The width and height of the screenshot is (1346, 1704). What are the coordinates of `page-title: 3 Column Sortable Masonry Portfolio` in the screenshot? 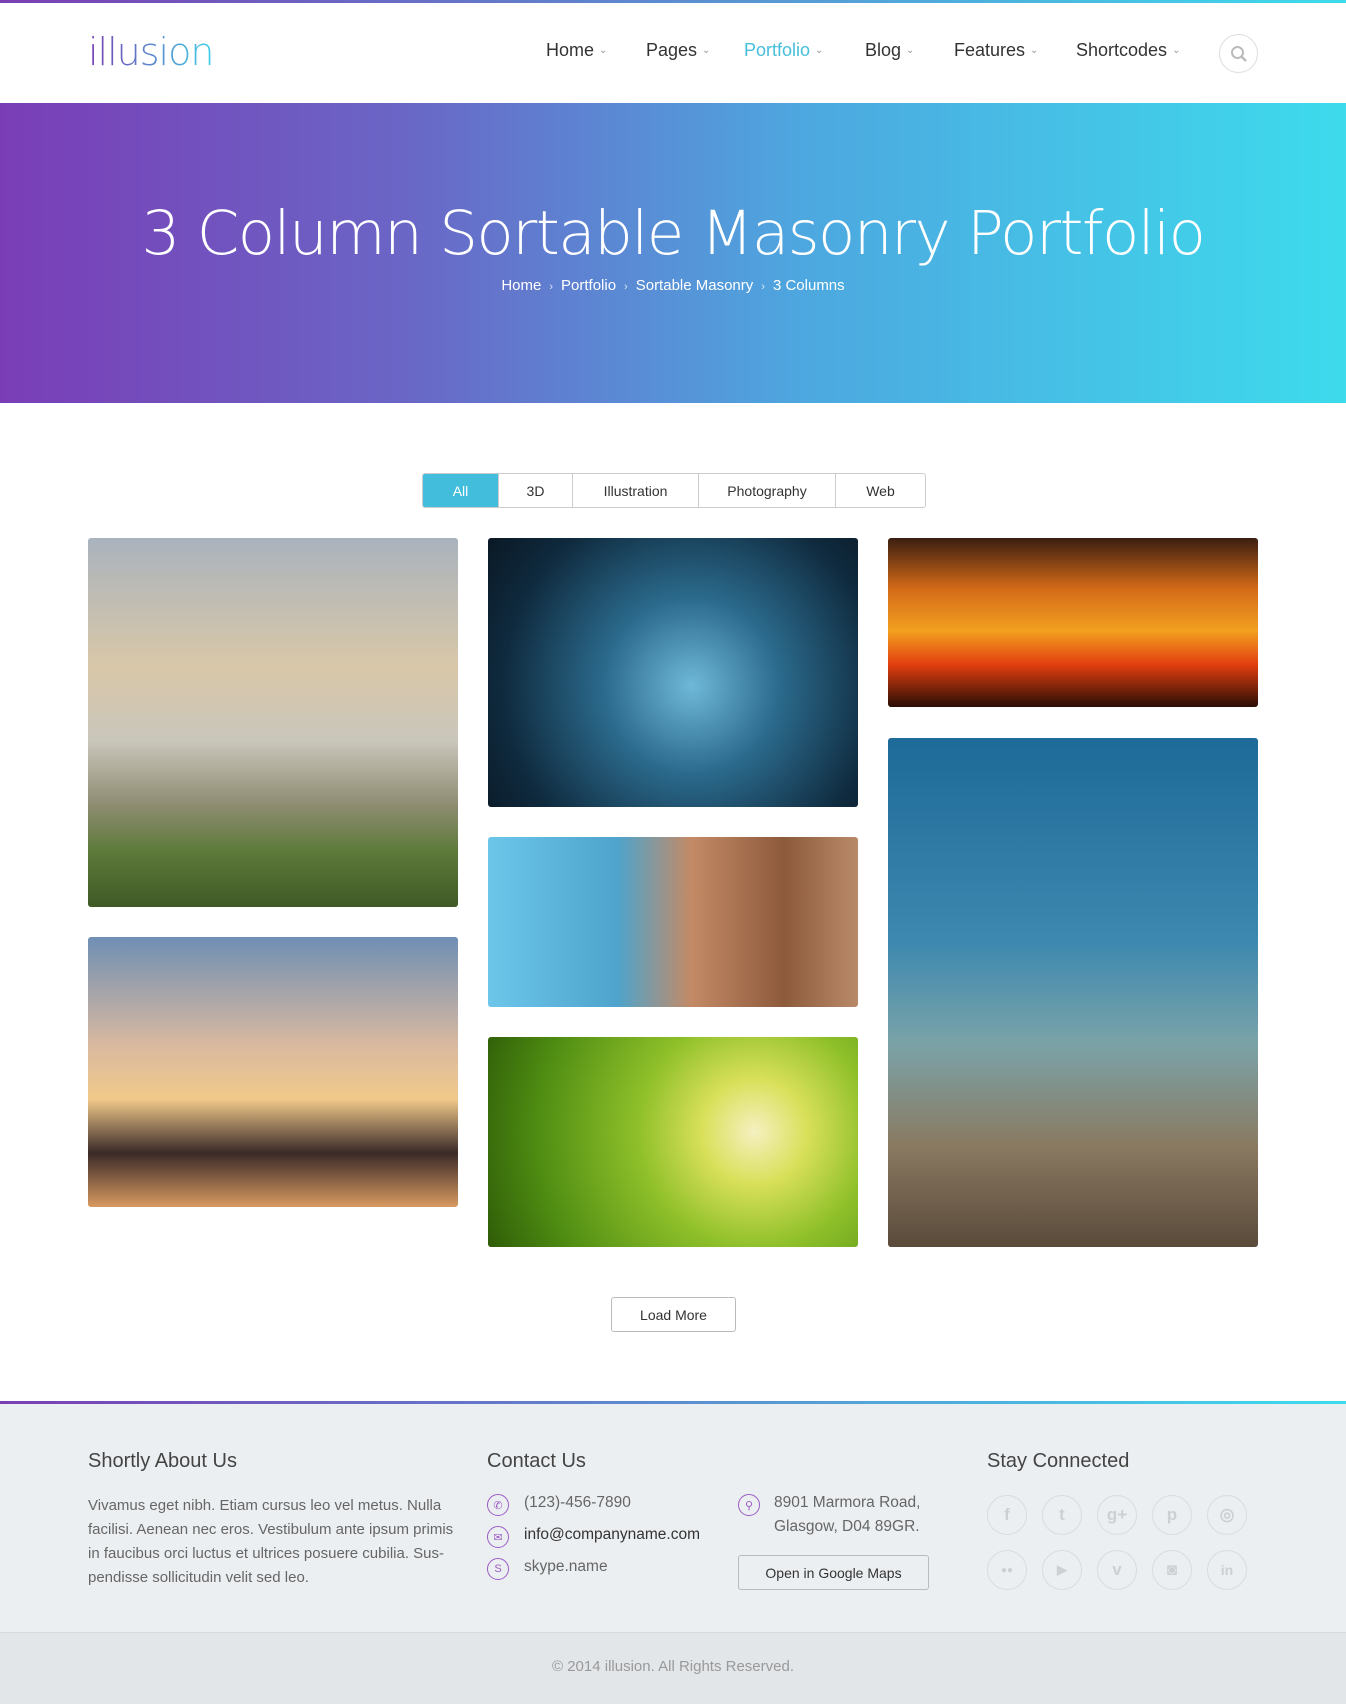 It's located at (673, 233).